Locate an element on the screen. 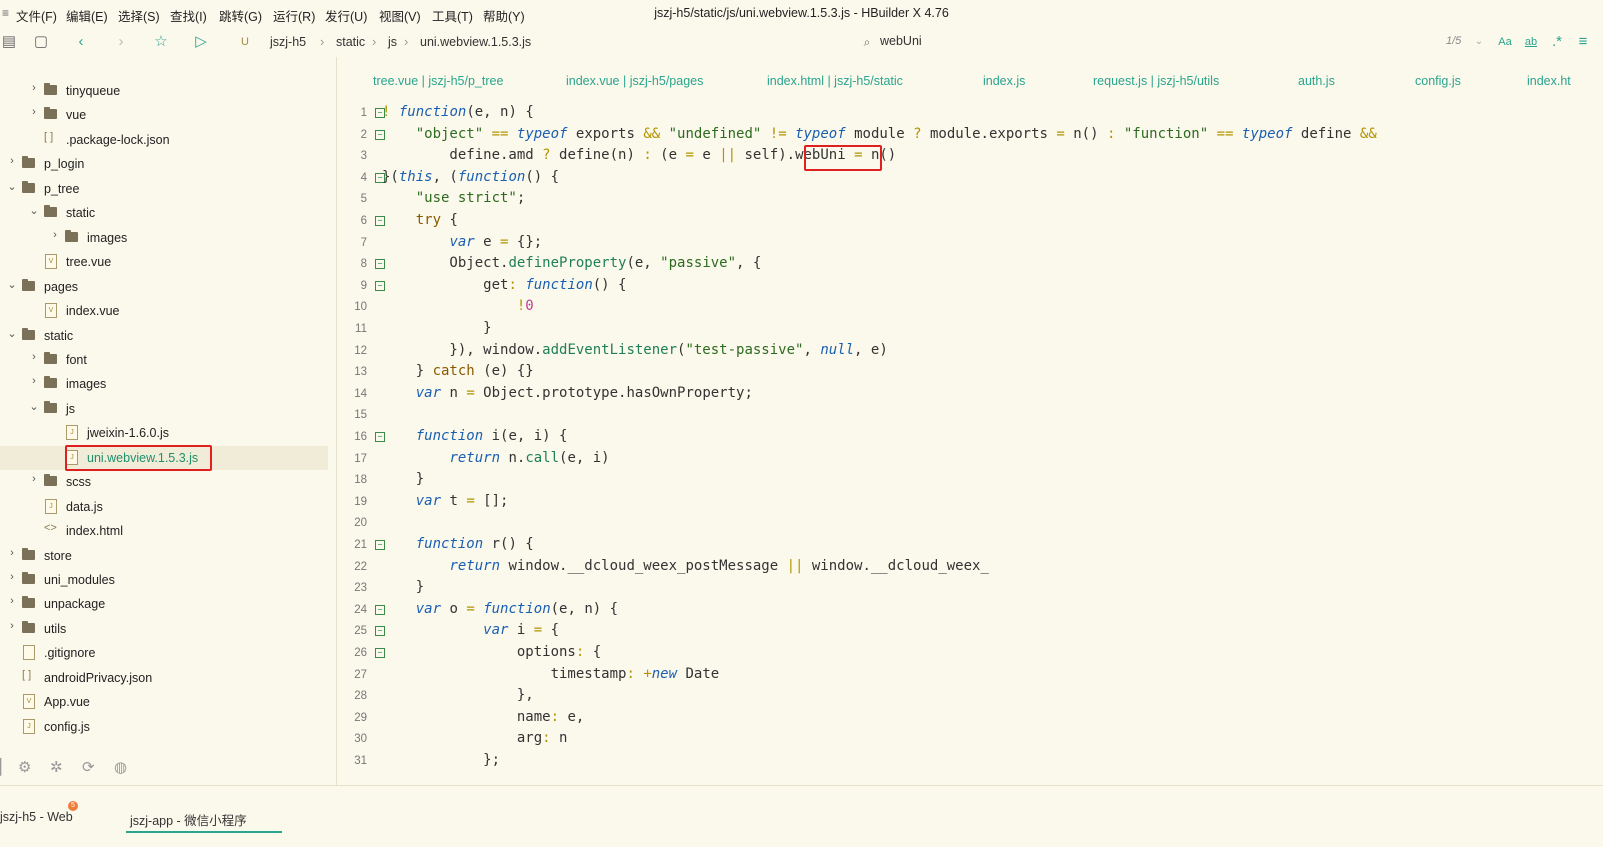 This screenshot has width=1603, height=847. back-icon: ‹ is located at coordinates (81, 42).